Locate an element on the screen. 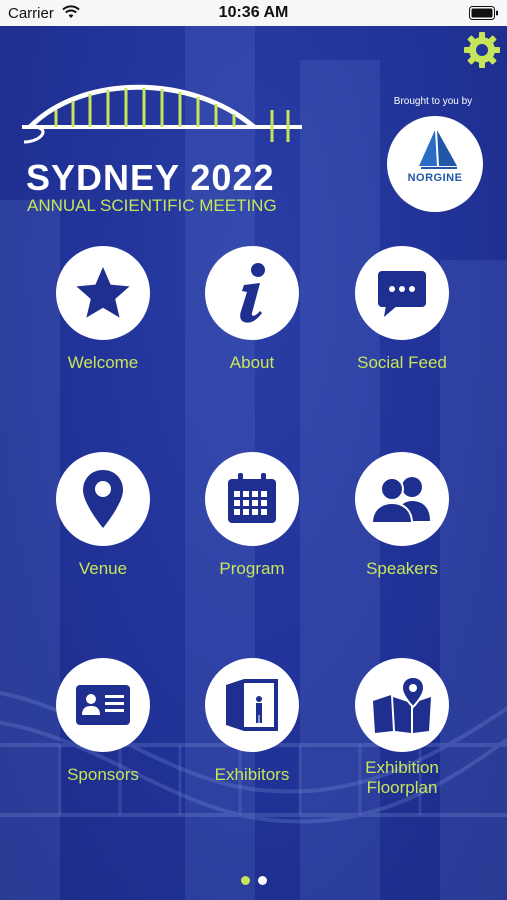 The image size is (507, 900). speakers-icon-circle is located at coordinates (402, 499).